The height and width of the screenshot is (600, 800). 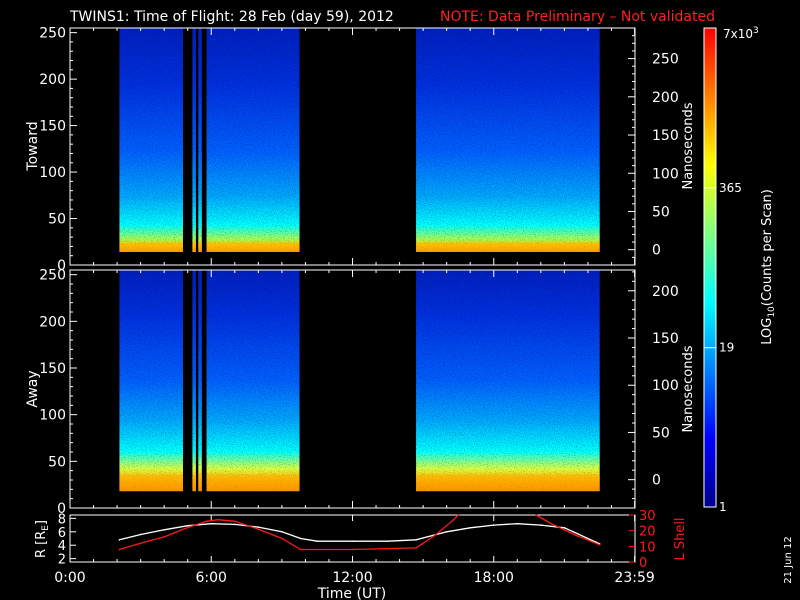 What do you see at coordinates (688, 388) in the screenshot?
I see `away-right-ylabel: Nanoseconds` at bounding box center [688, 388].